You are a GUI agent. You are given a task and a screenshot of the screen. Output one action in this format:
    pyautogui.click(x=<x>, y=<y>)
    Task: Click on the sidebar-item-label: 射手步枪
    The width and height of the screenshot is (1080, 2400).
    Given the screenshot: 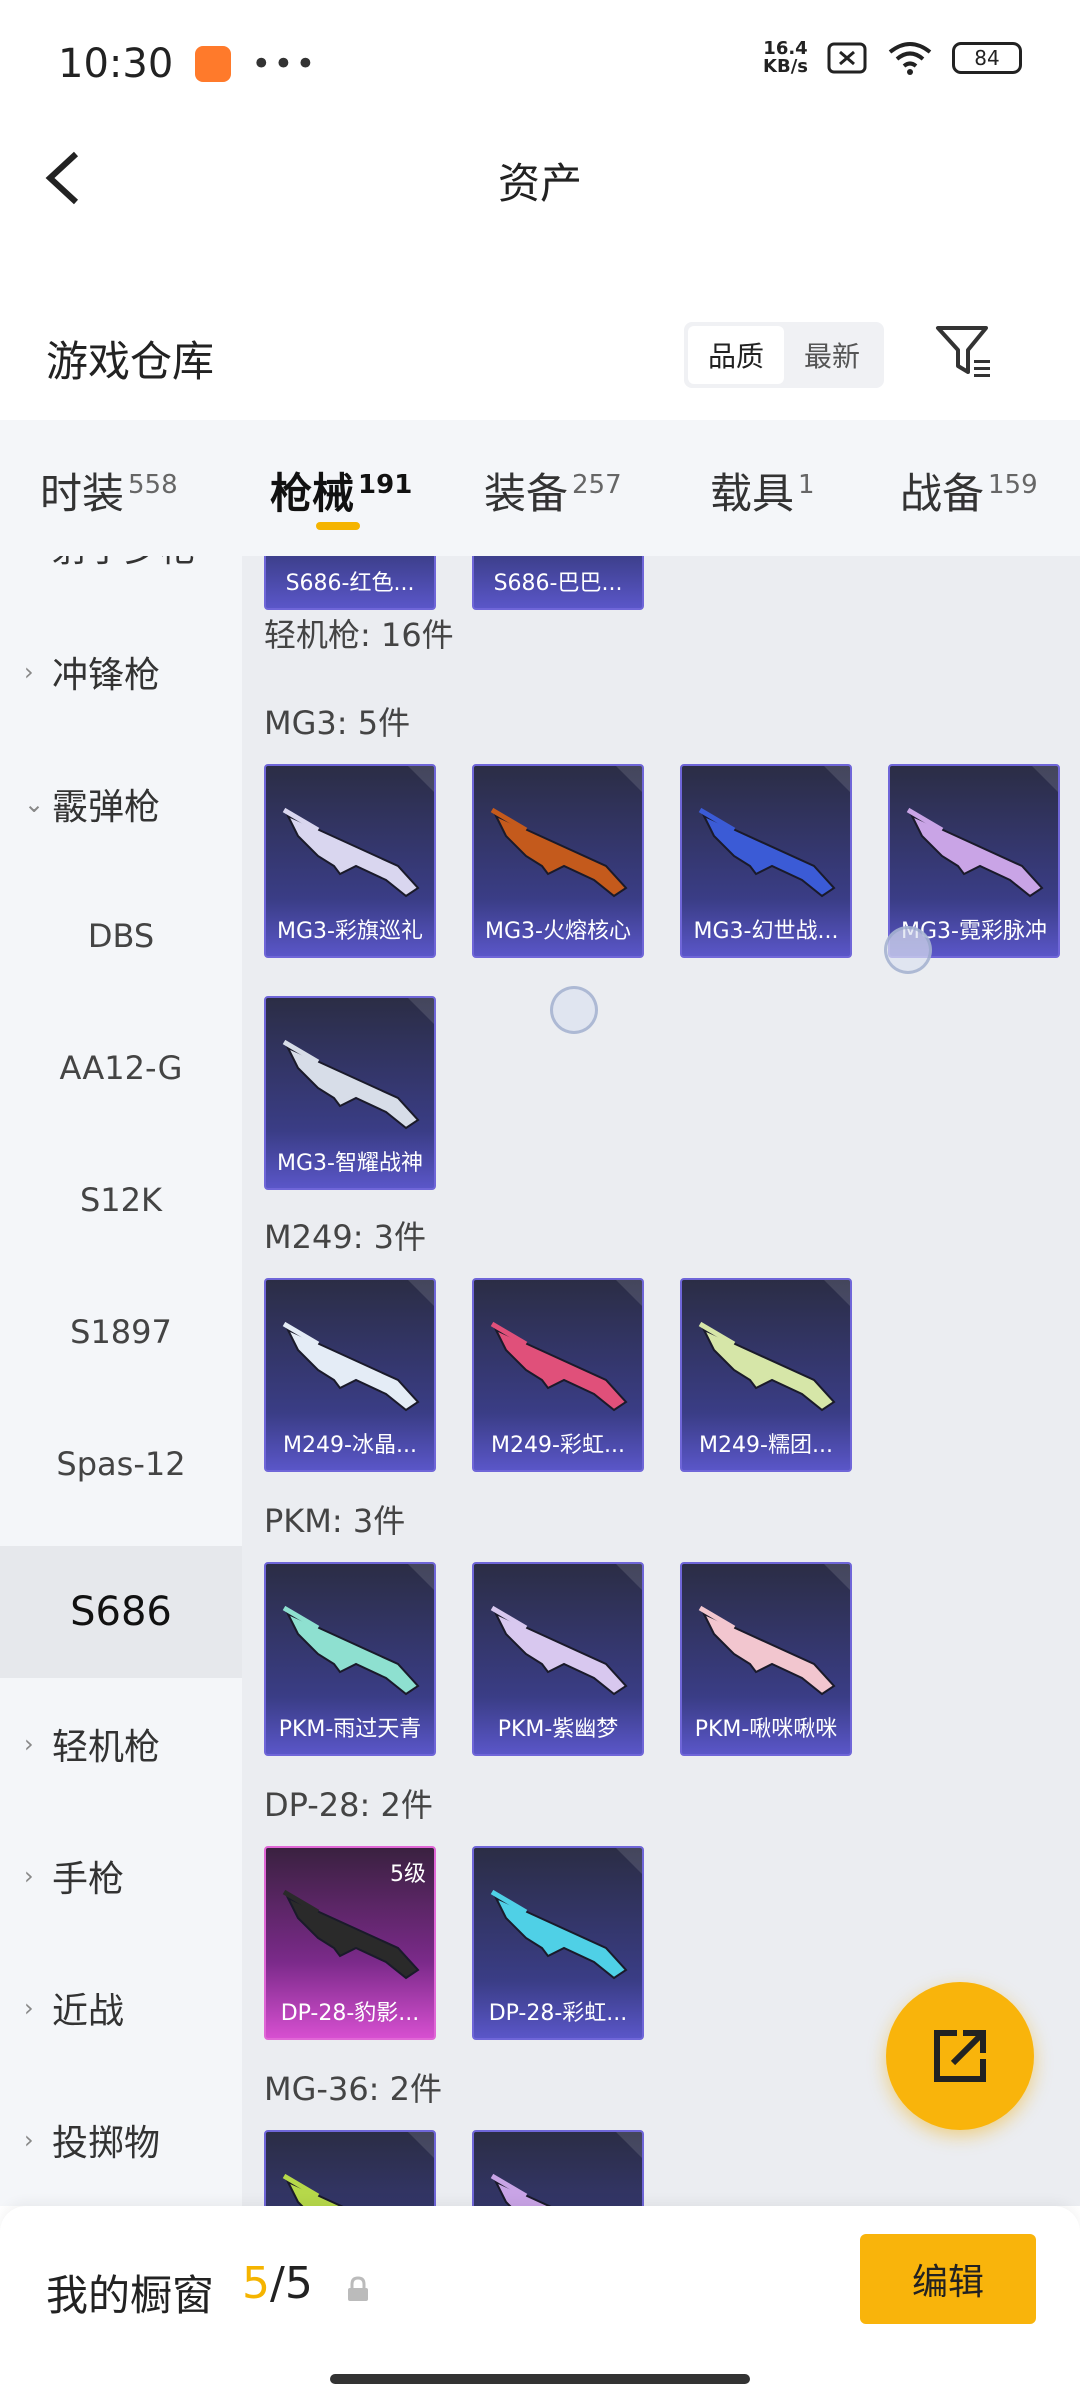 What is the action you would take?
    pyautogui.click(x=124, y=564)
    